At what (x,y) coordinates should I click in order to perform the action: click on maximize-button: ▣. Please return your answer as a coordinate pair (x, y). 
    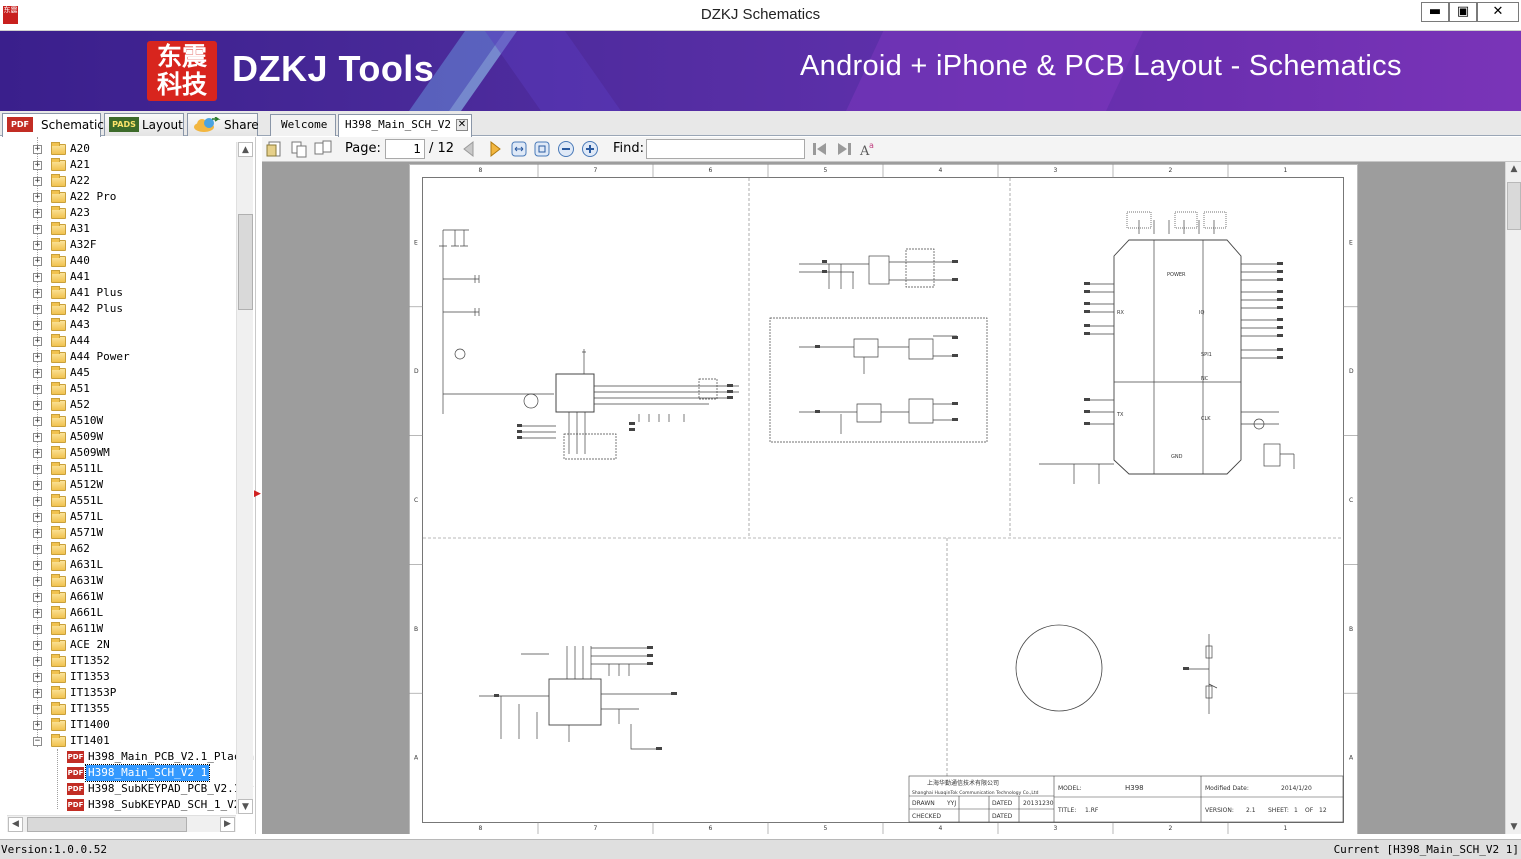
    Looking at the image, I should click on (1463, 12).